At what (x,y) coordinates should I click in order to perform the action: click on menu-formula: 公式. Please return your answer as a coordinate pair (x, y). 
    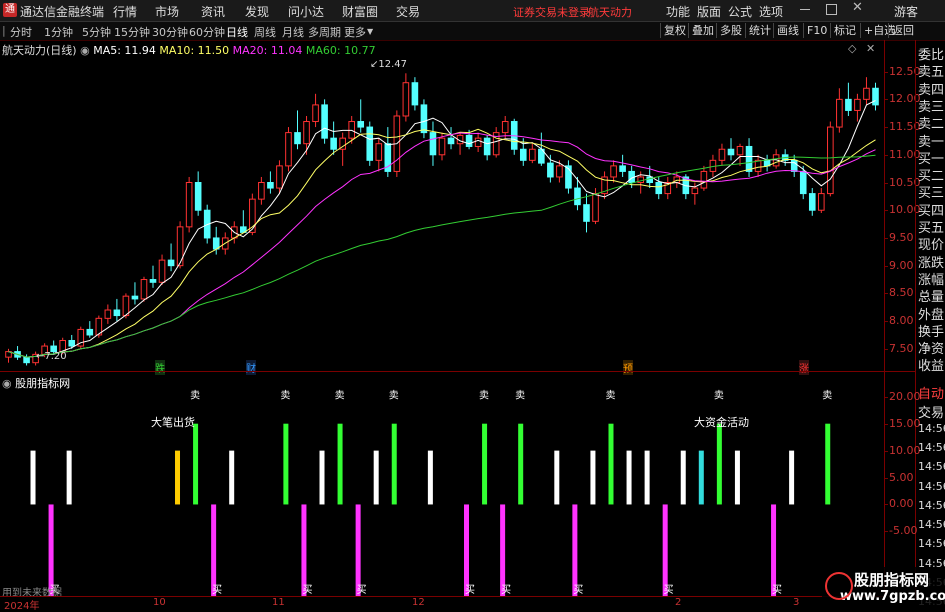
    Looking at the image, I should click on (740, 11).